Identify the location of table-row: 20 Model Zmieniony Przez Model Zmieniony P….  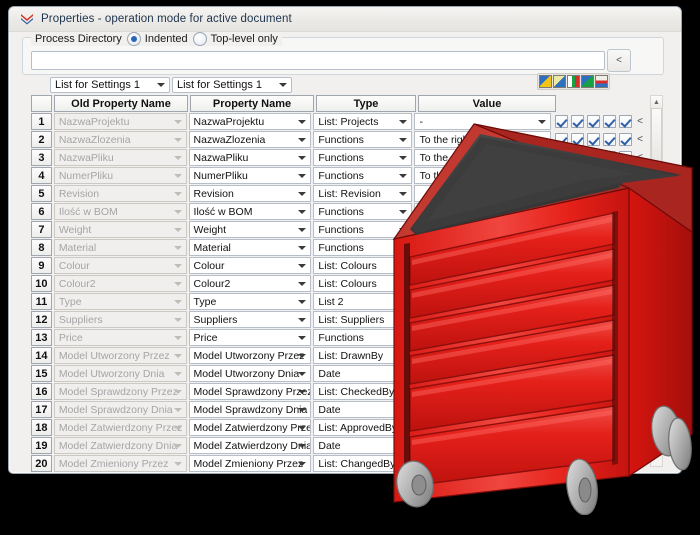
(337, 463).